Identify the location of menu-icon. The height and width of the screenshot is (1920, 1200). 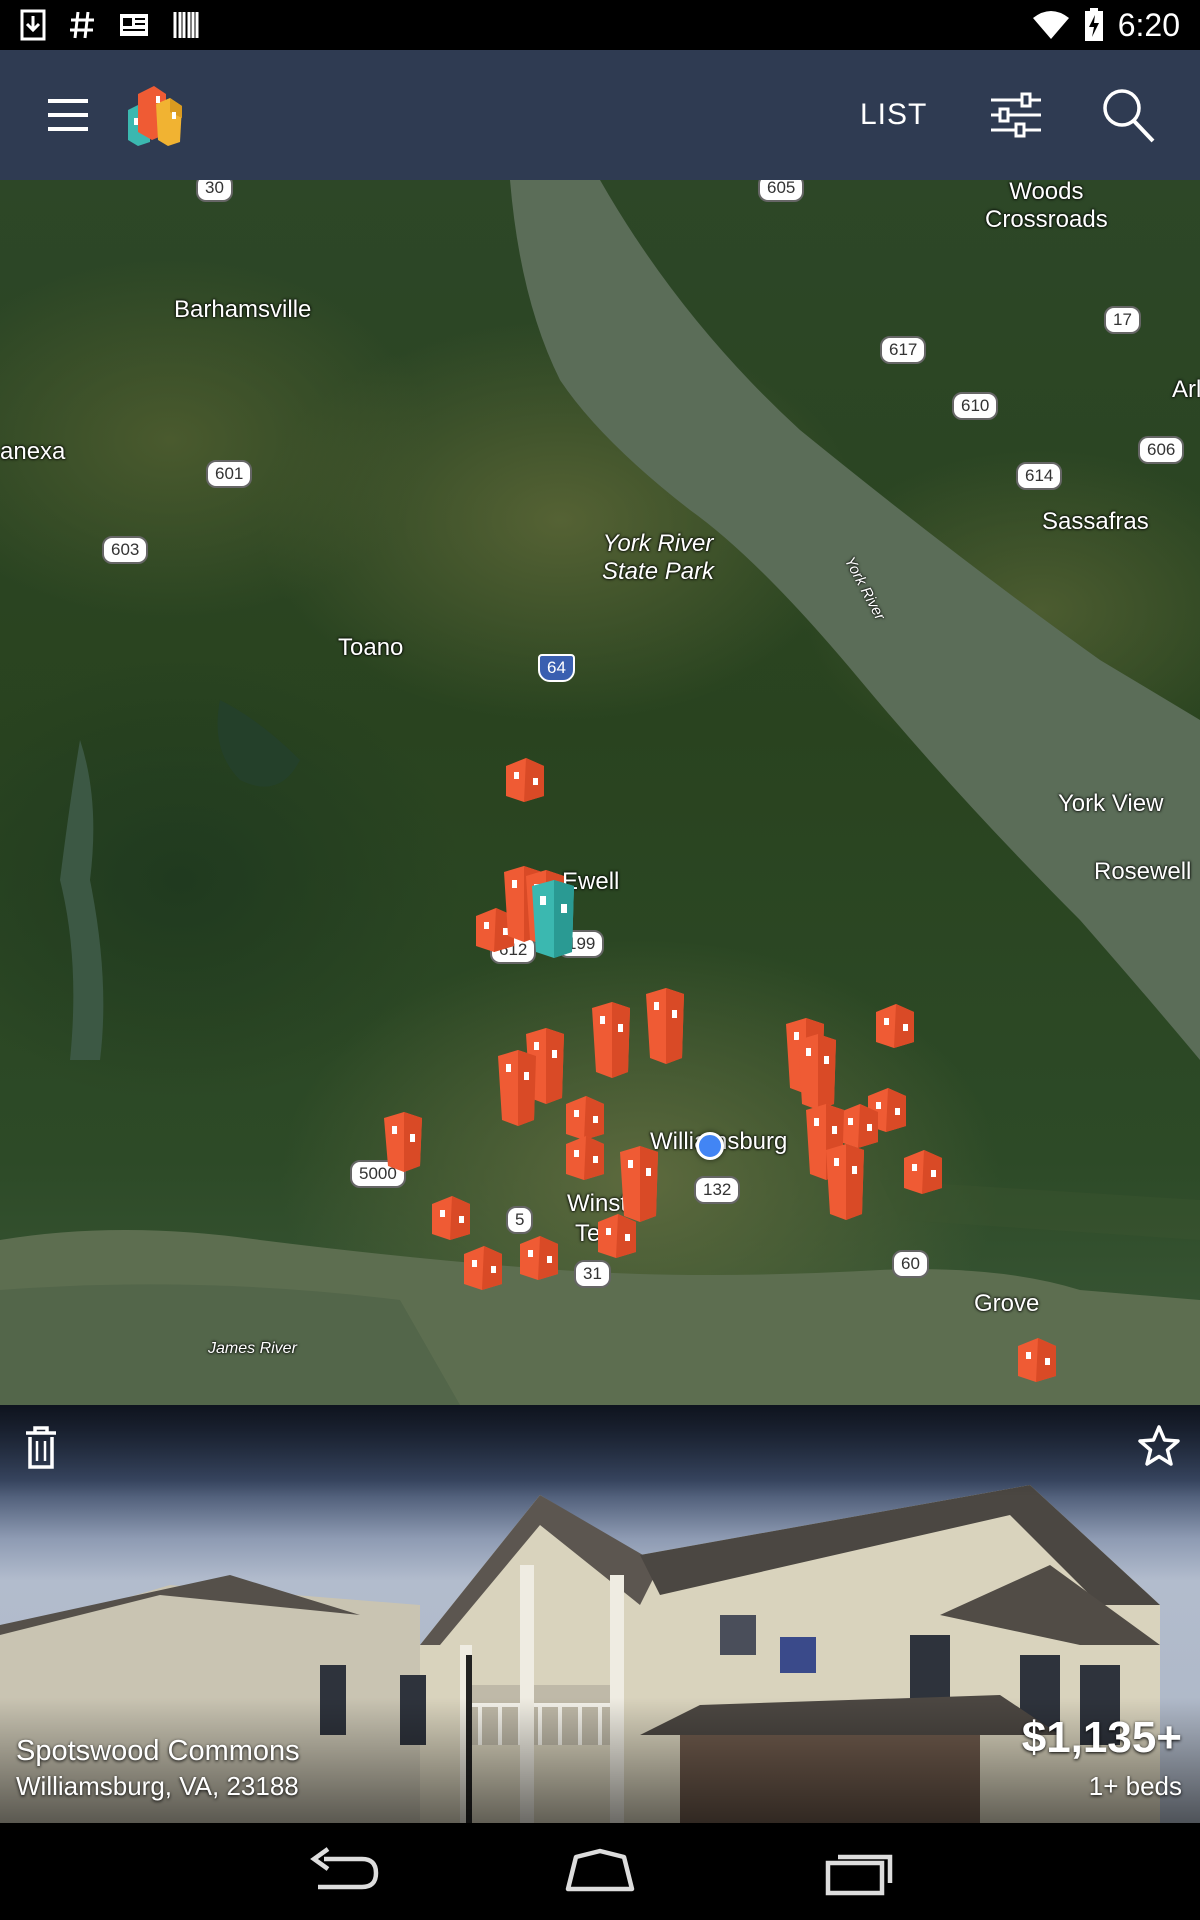
(70, 115).